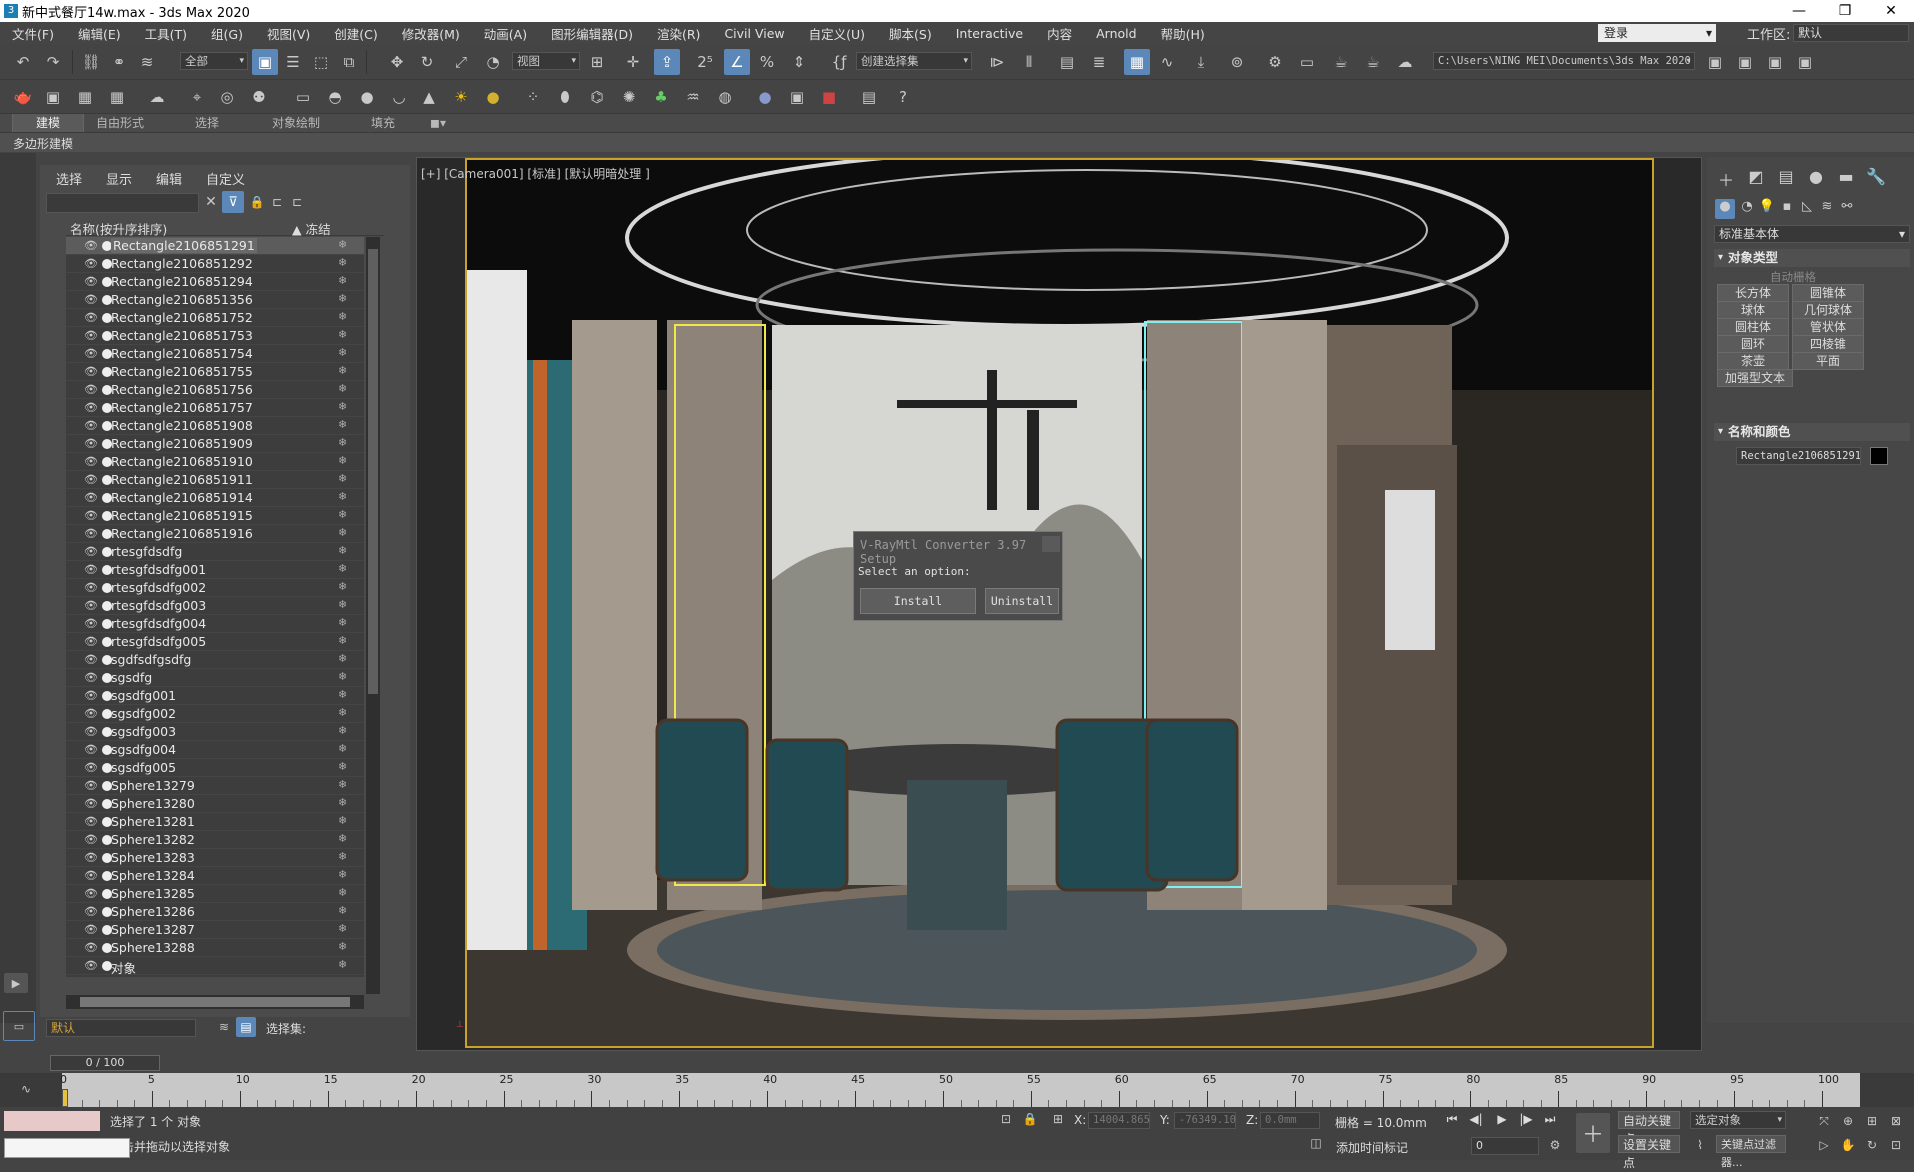 The image size is (1914, 1172). I want to click on fur-ball-icon: ◍, so click(725, 97).